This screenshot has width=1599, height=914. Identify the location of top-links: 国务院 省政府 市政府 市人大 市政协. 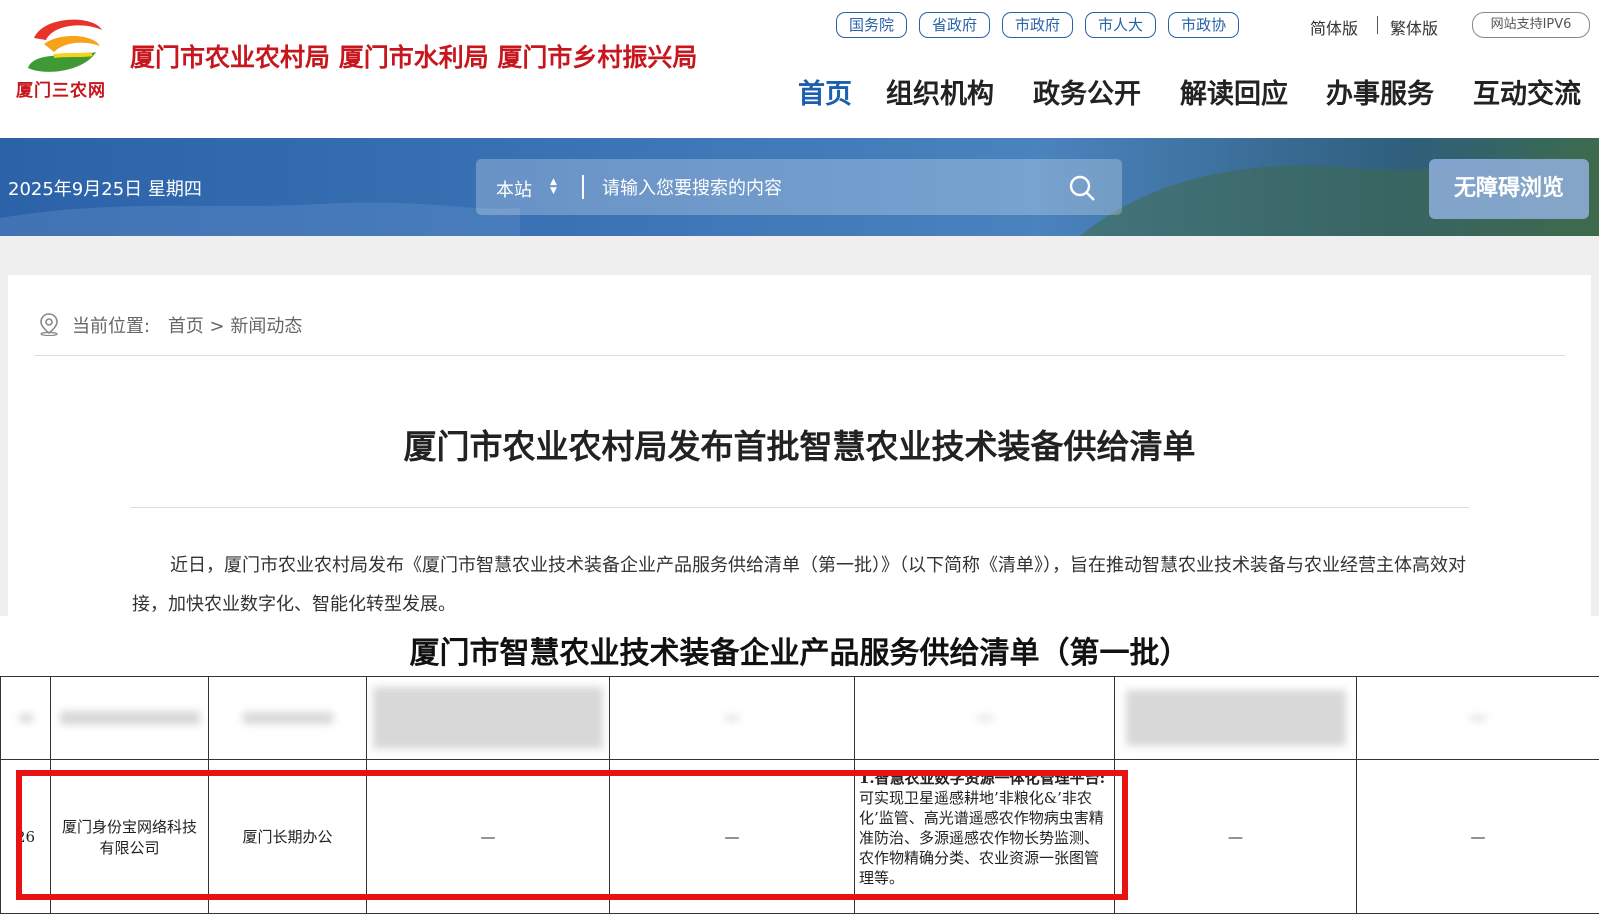
(1037, 25).